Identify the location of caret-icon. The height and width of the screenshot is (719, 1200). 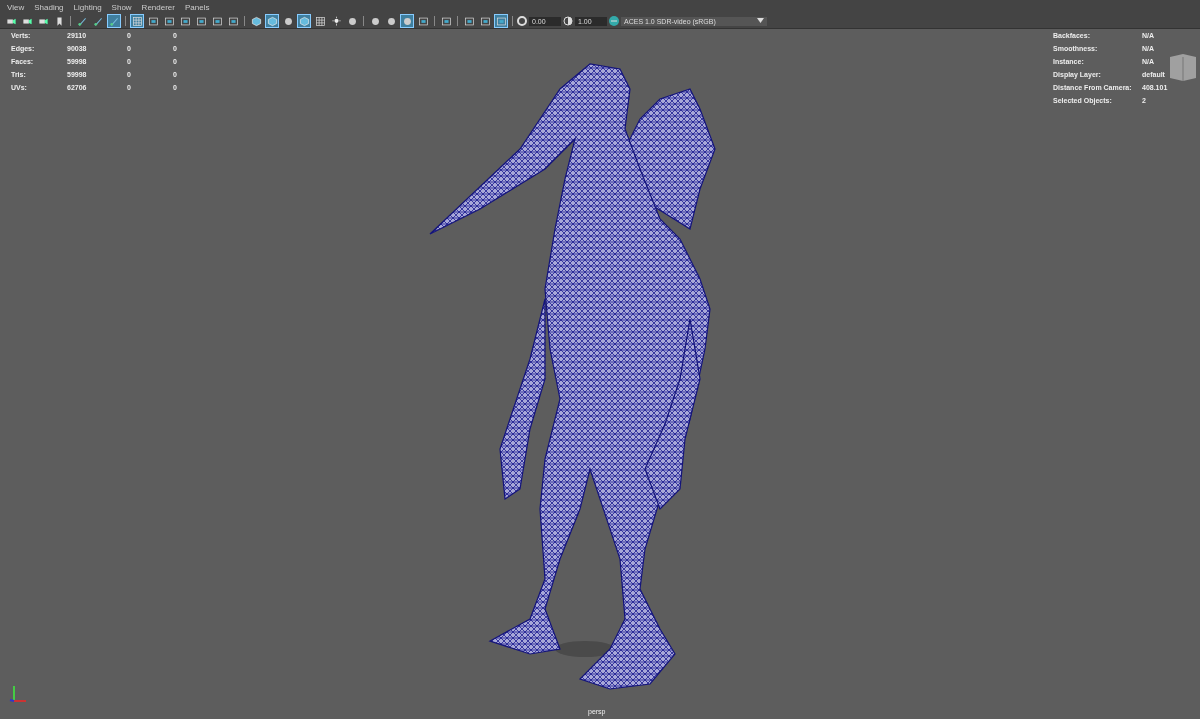
(760, 20).